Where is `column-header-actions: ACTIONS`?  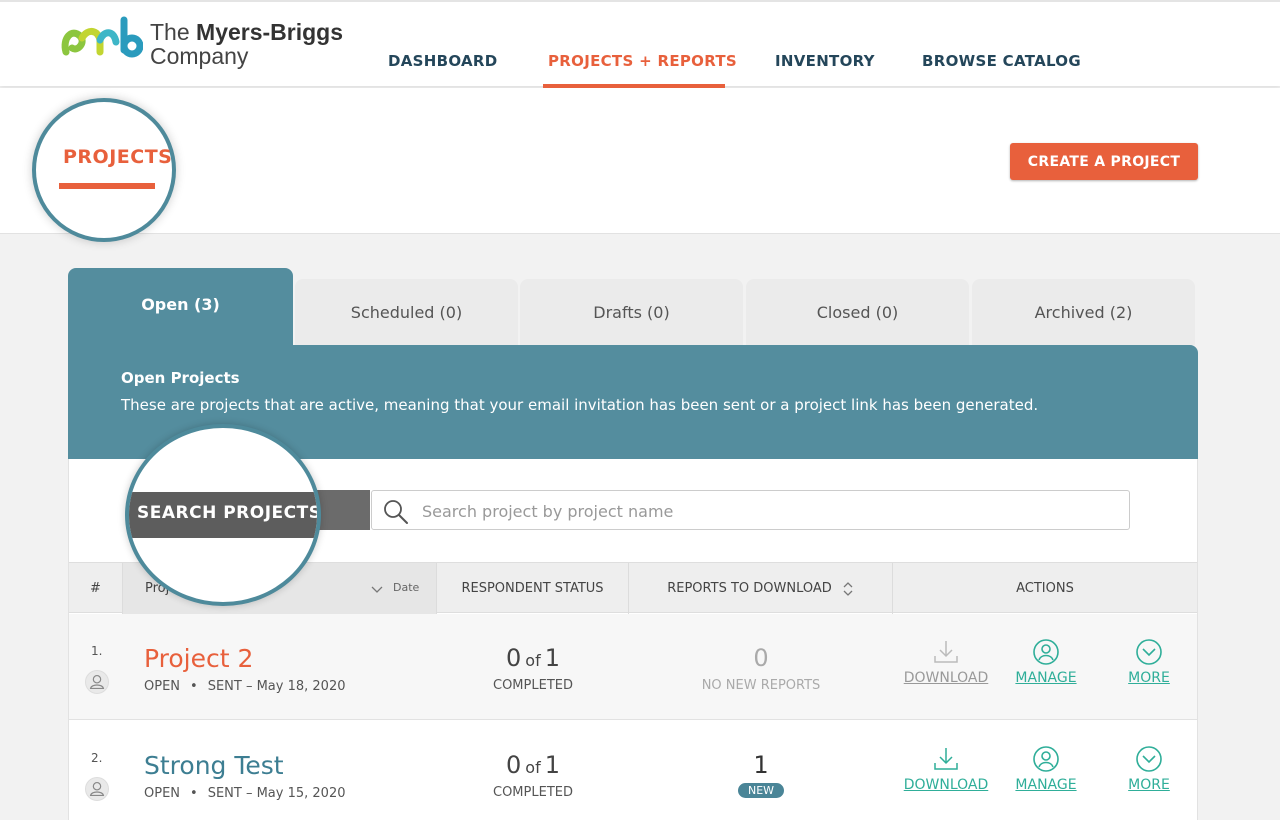 column-header-actions: ACTIONS is located at coordinates (1045, 588).